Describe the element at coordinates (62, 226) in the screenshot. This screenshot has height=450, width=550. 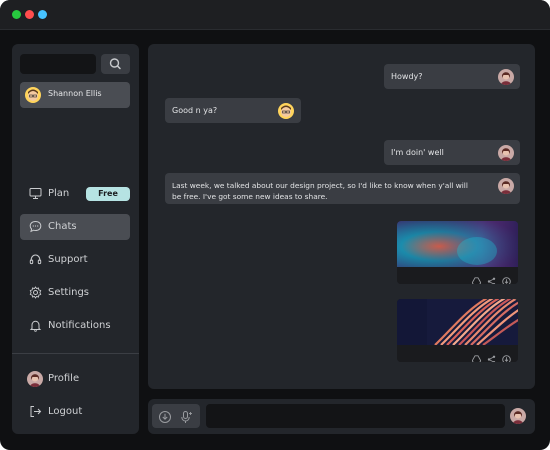
I see `nav-label: Chats` at that location.